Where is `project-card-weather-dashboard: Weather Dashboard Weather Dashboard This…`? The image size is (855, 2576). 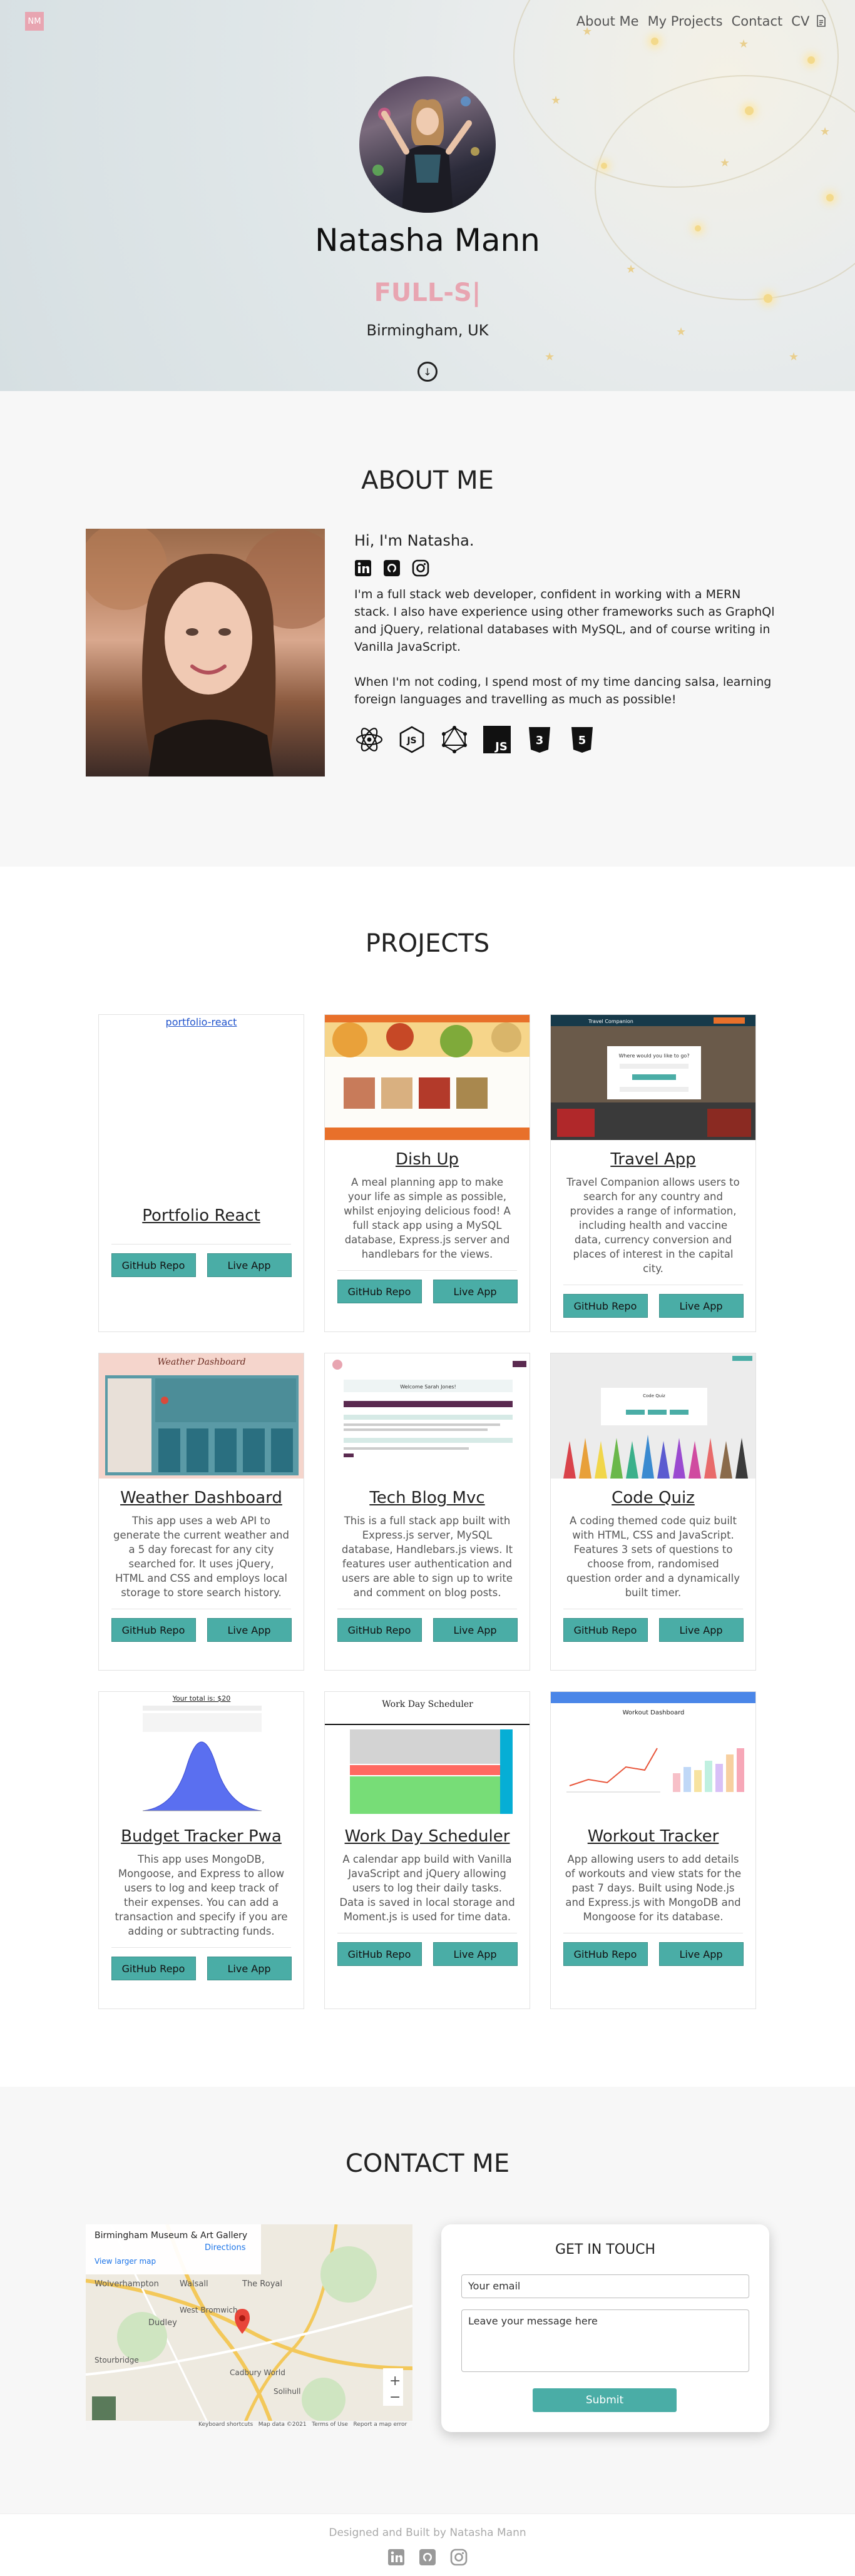 project-card-weather-dashboard: Weather Dashboard Weather Dashboard This… is located at coordinates (201, 1512).